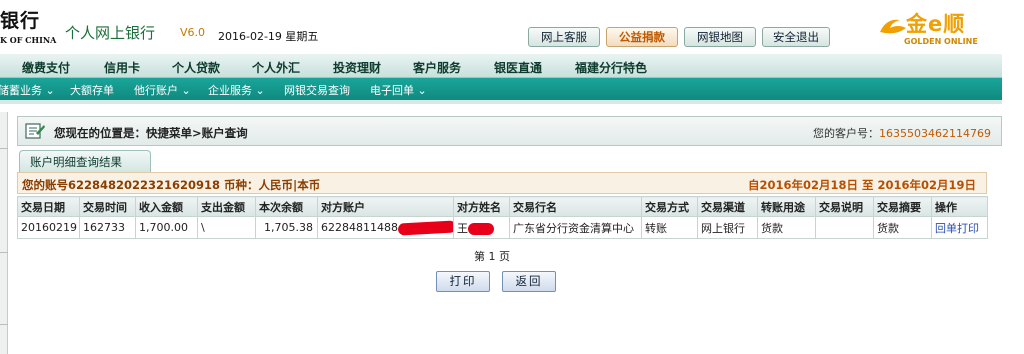 Image resolution: width=1024 pixels, height=354 pixels. I want to click on customer-number-label: 您的客户号：, so click(846, 133).